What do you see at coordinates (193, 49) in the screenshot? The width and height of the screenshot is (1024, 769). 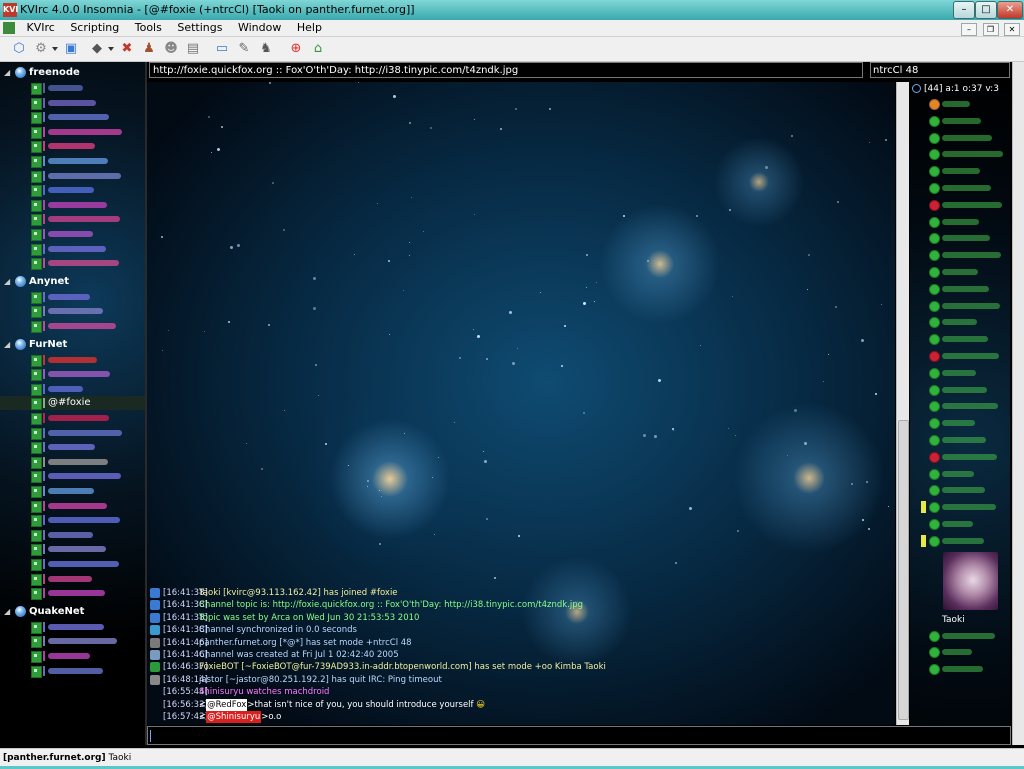 I see `address-book-icon: ▤` at bounding box center [193, 49].